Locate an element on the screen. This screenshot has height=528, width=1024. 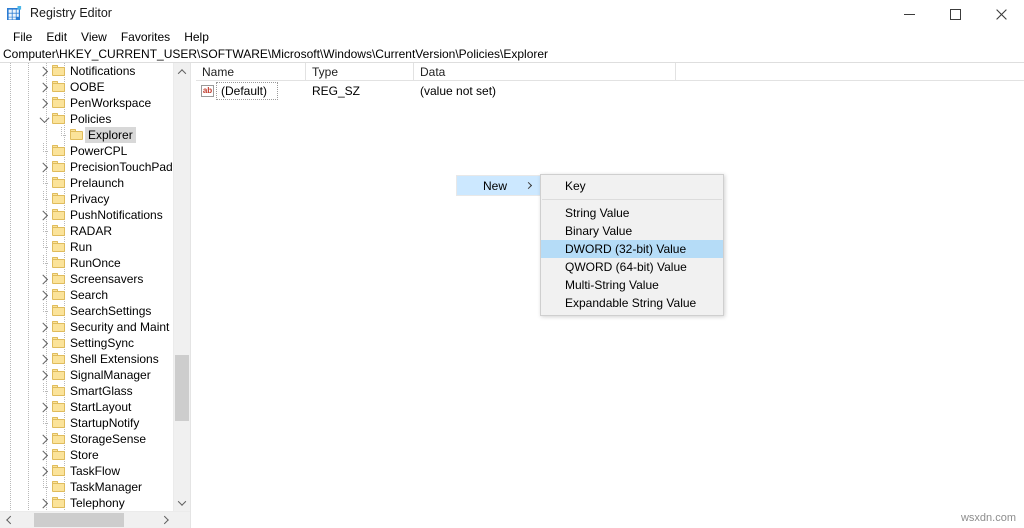
column-header-data: Data is located at coordinates (545, 72).